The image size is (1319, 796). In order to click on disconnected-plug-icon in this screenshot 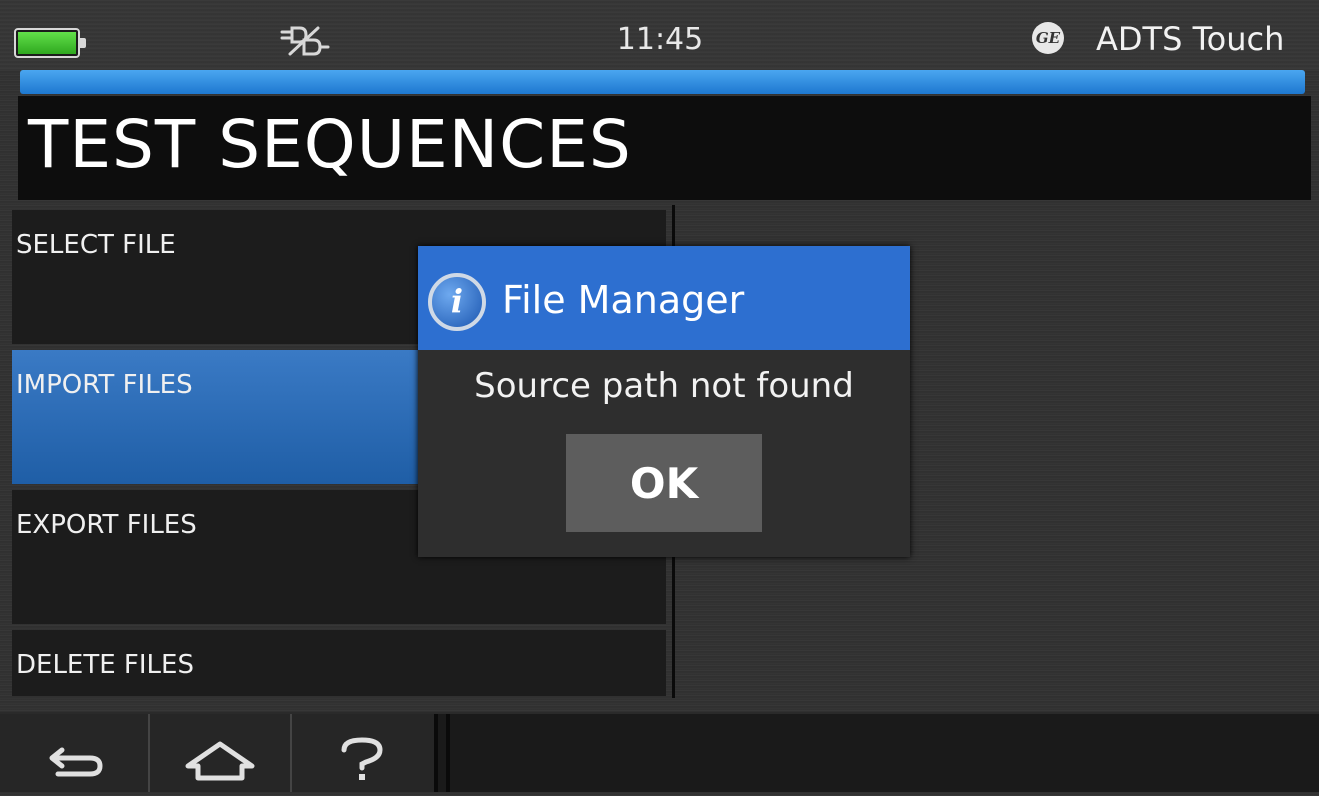, I will do `click(305, 41)`.